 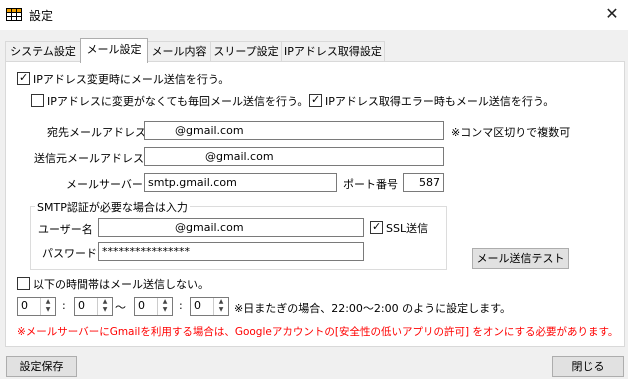 I want to click on grid-app-icon, so click(x=14, y=14).